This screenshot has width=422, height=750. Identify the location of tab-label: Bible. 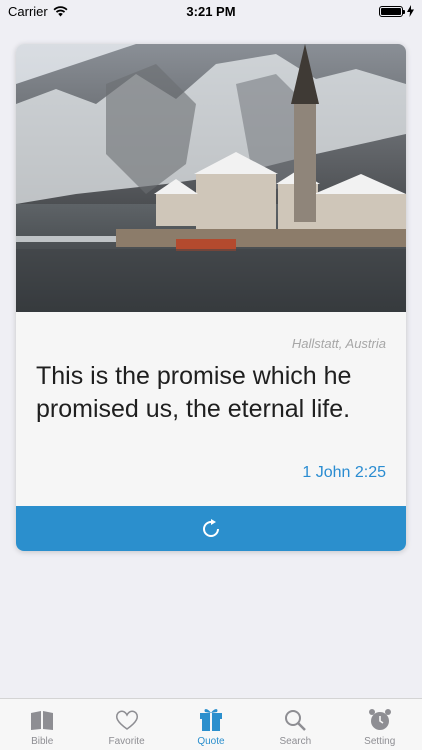
(42, 741).